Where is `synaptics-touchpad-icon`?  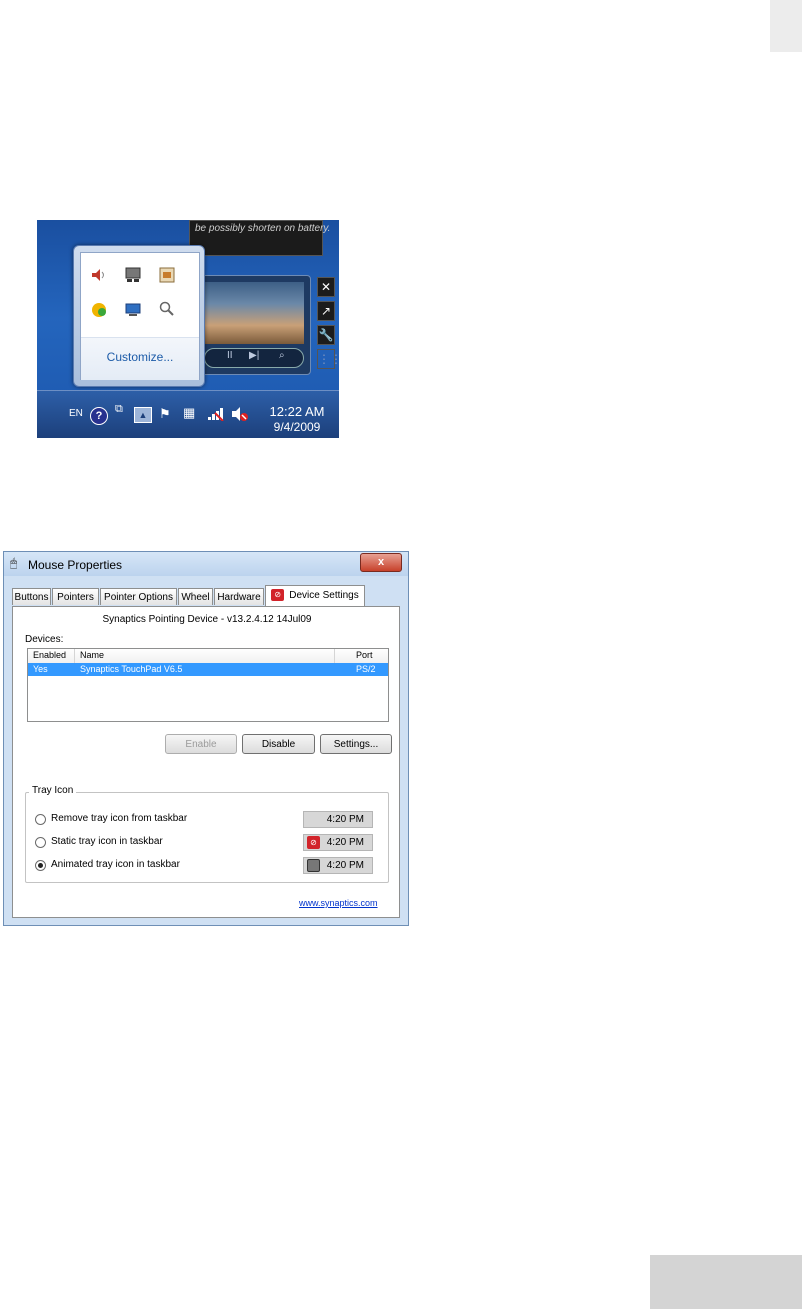 synaptics-touchpad-icon is located at coordinates (133, 275).